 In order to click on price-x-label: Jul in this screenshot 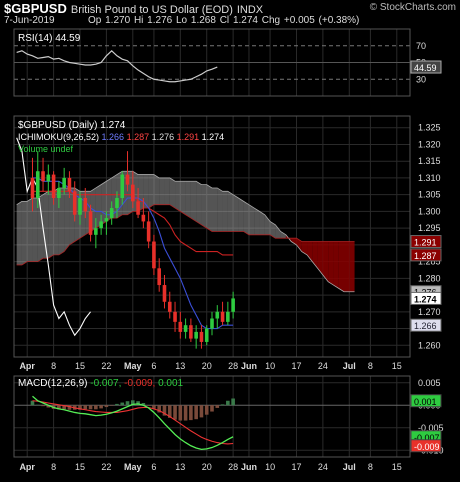, I will do `click(349, 366)`.